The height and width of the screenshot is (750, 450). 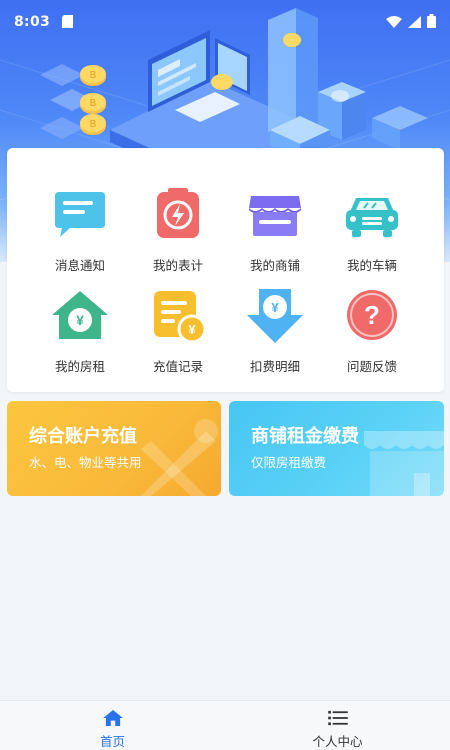 I want to click on storefront-icon, so click(x=404, y=463).